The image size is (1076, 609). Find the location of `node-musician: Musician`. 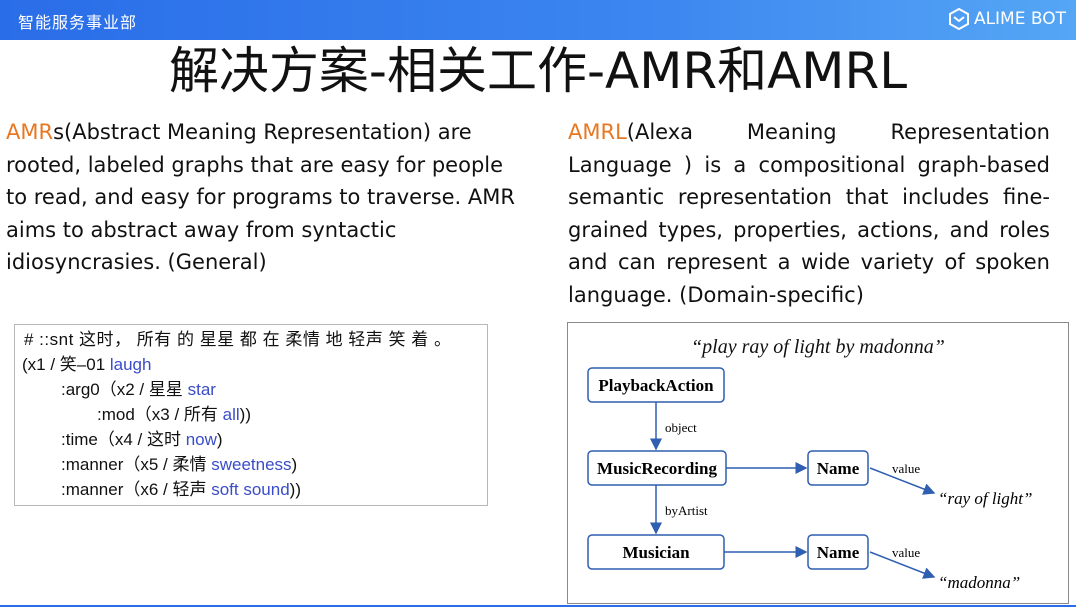

node-musician: Musician is located at coordinates (656, 552).